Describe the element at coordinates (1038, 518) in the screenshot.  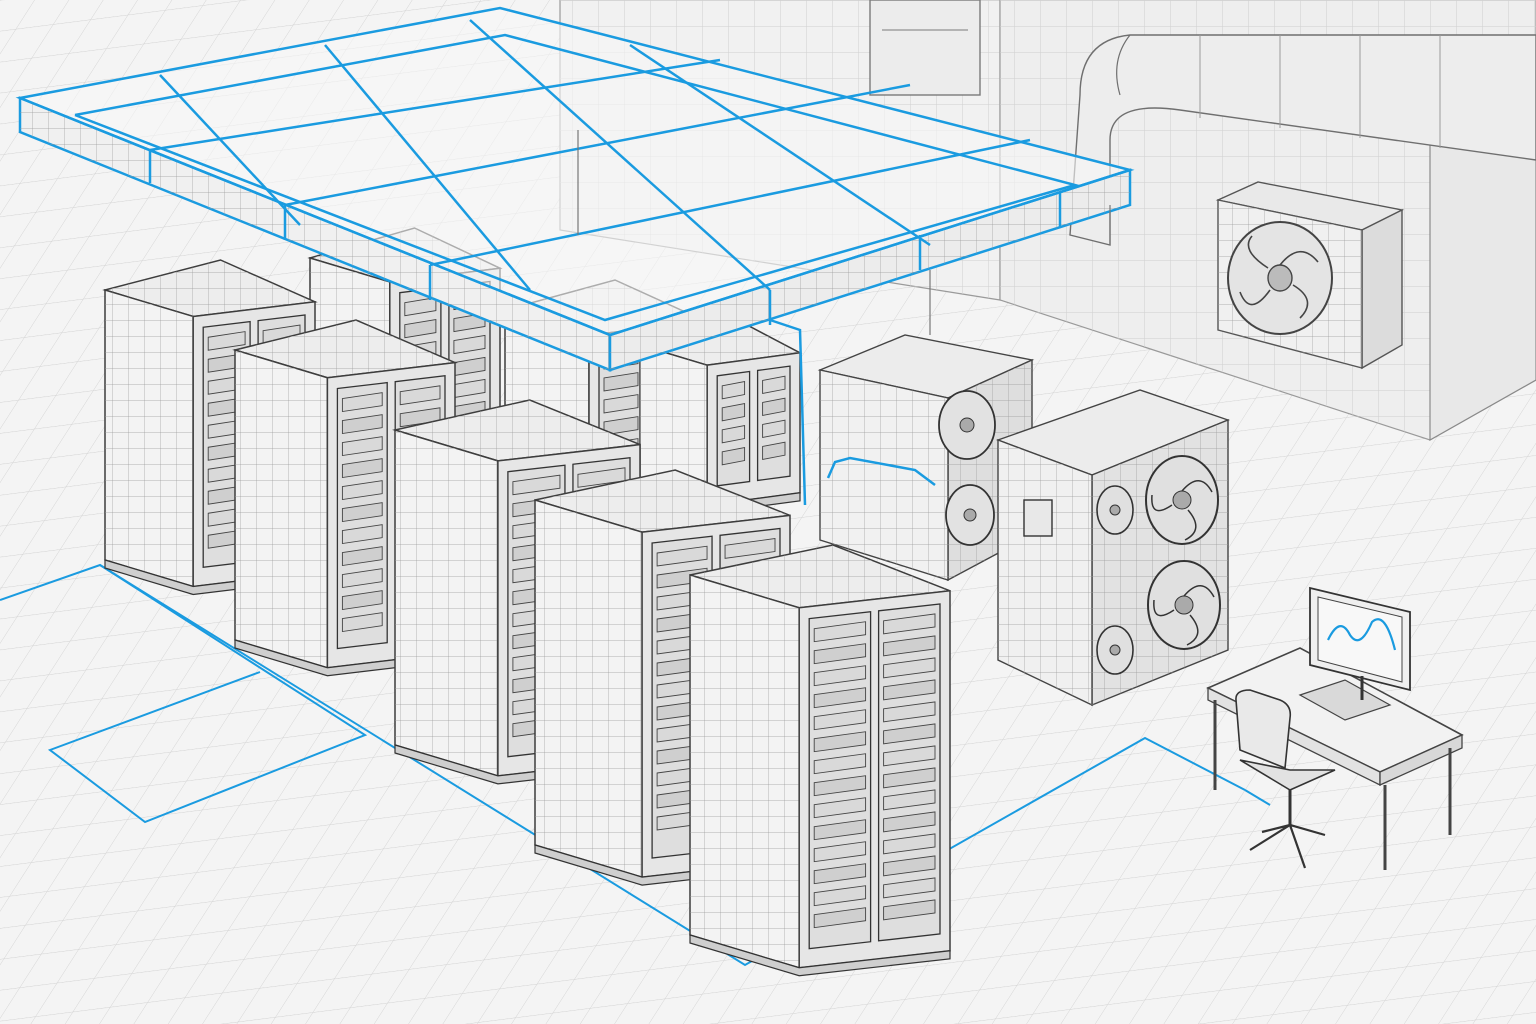
I see `control-panel` at that location.